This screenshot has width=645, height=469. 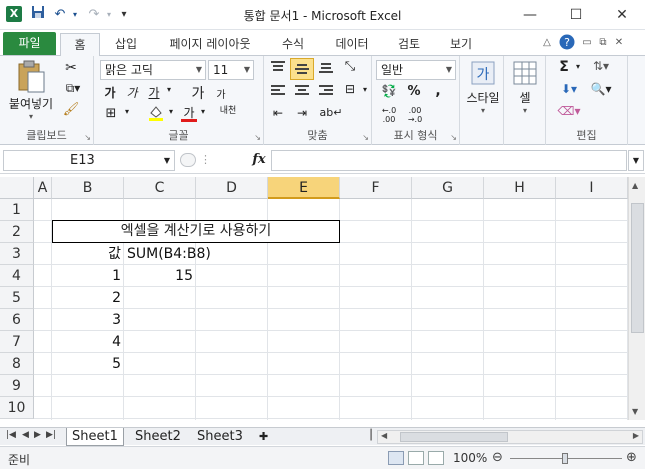 I want to click on sort-filter-icon: ⇅▾, so click(x=601, y=68).